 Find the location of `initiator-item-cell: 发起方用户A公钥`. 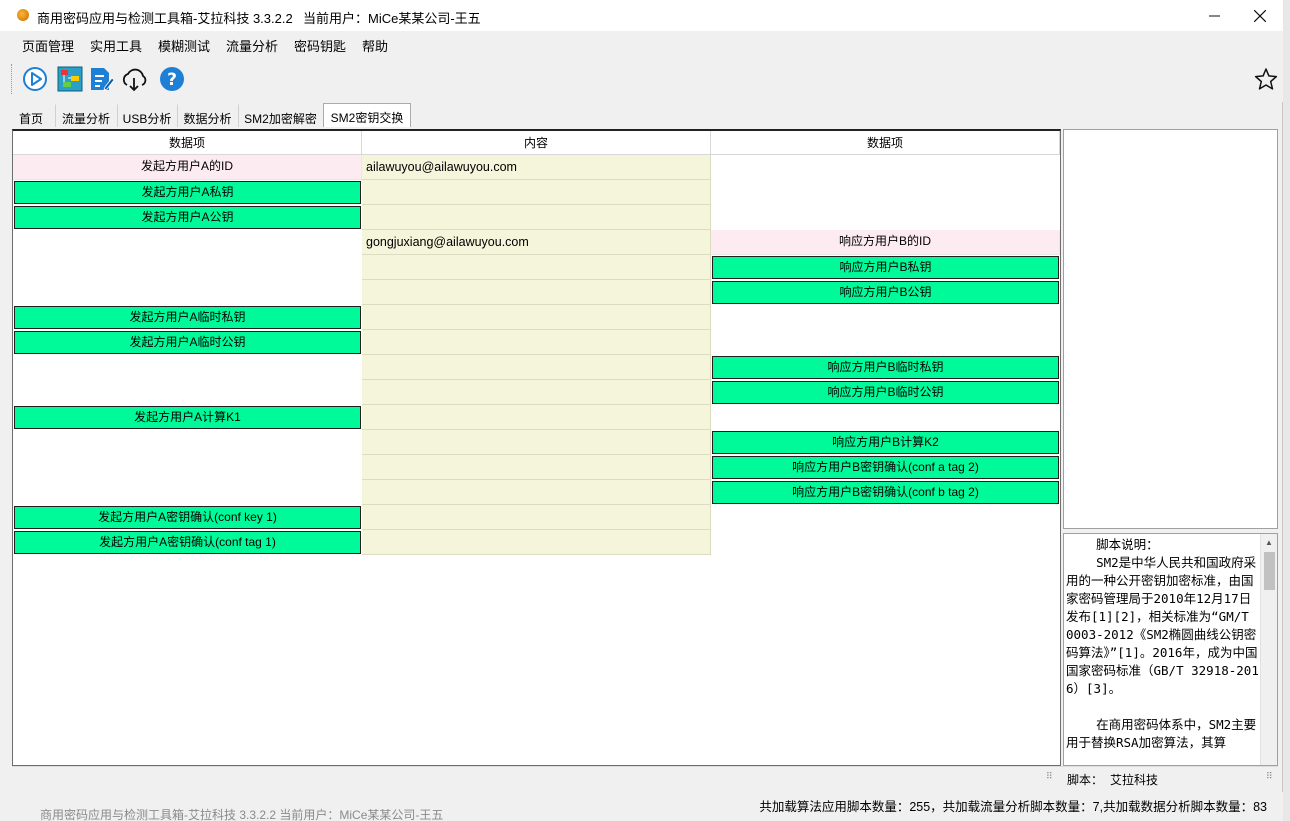

initiator-item-cell: 发起方用户A公钥 is located at coordinates (187, 217).